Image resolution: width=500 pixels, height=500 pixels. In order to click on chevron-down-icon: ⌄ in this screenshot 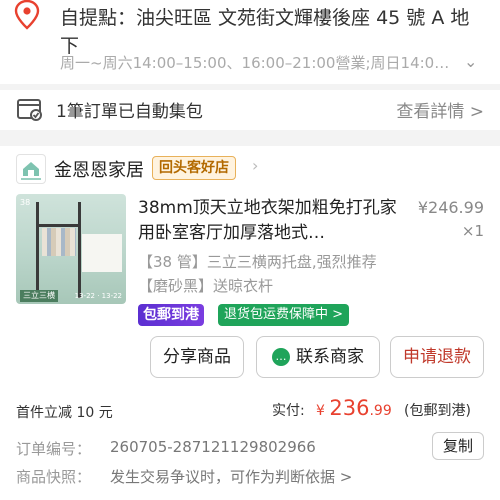, I will do `click(470, 61)`.